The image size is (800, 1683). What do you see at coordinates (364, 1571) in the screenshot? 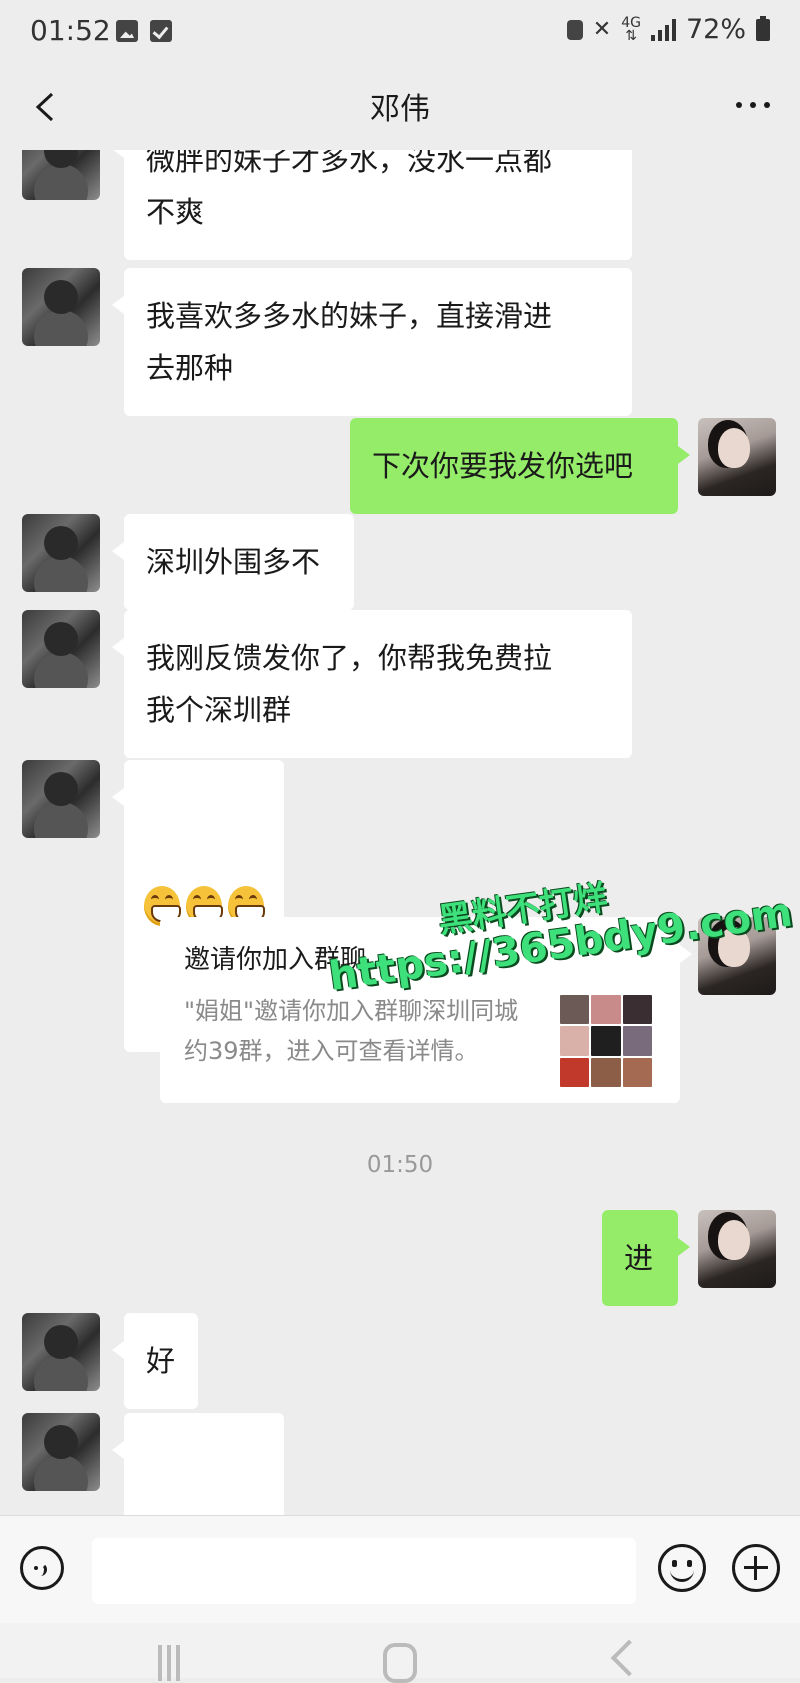
I see `message-input` at bounding box center [364, 1571].